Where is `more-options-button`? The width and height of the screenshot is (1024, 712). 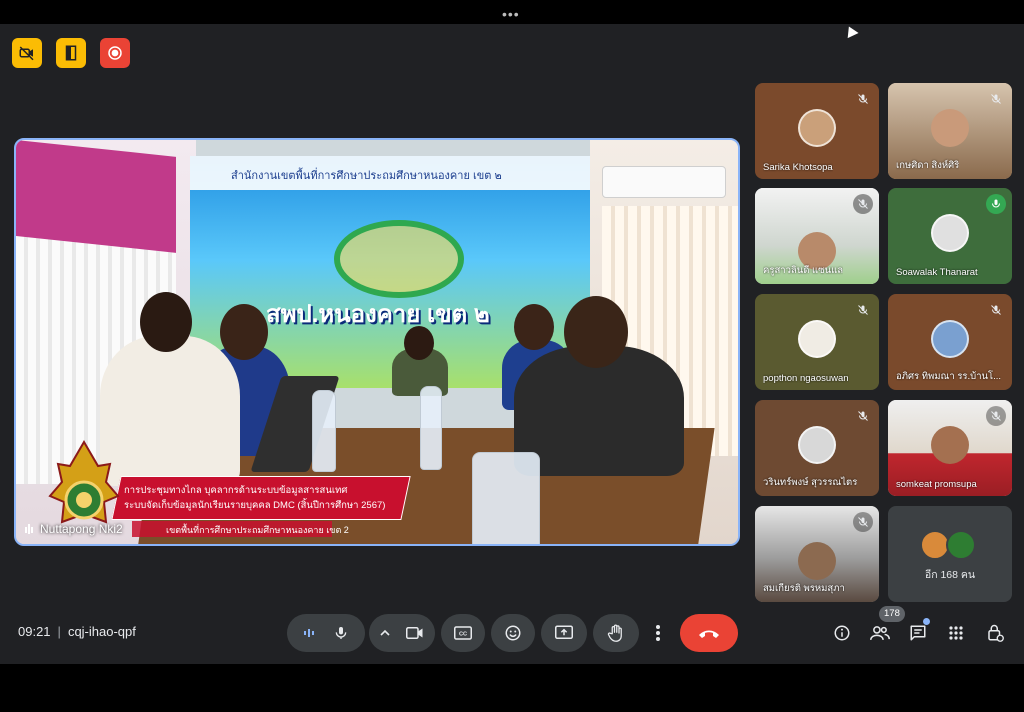
more-options-button is located at coordinates (658, 633).